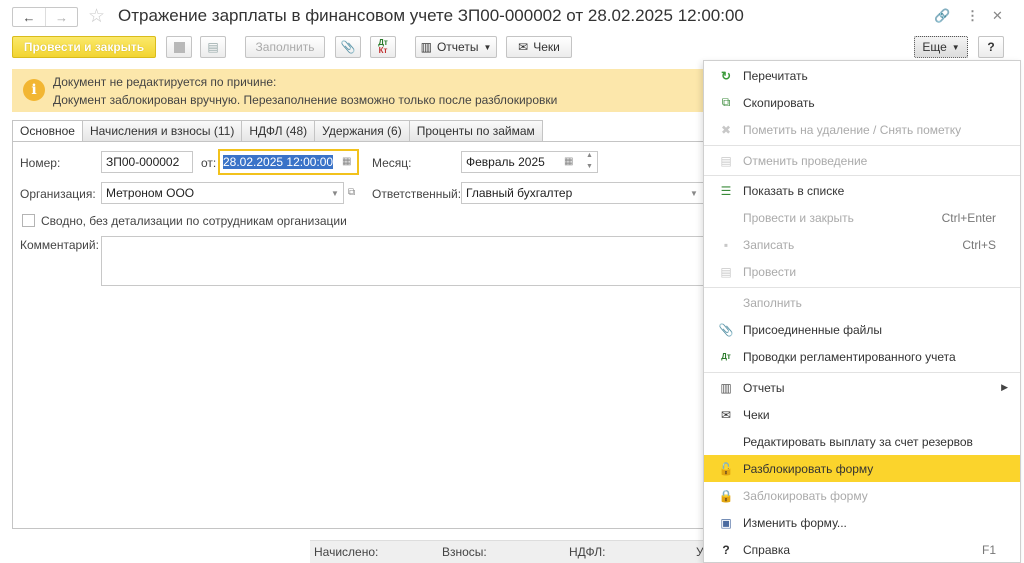  I want to click on more-button: Еще ▼, so click(941, 47).